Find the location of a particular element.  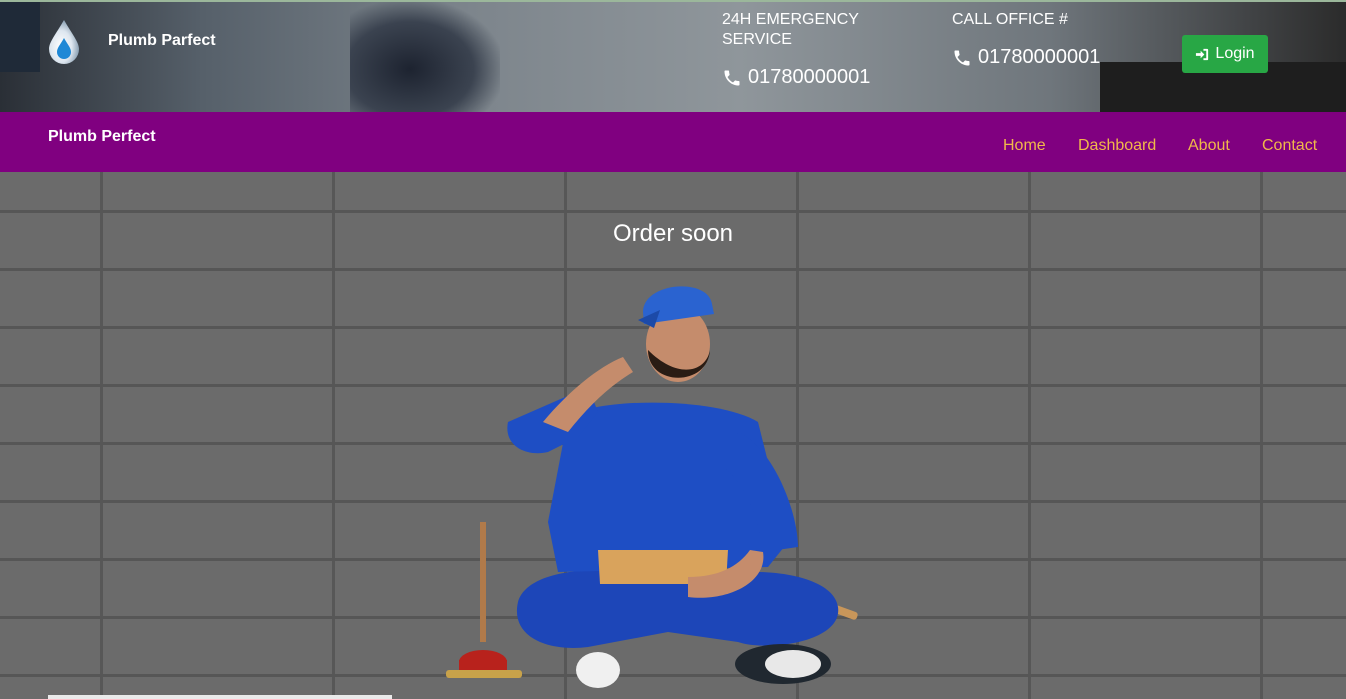

nav-link-about: About is located at coordinates (1209, 146).